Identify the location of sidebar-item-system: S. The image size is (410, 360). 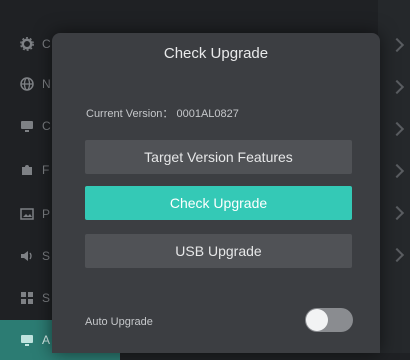
(26, 298).